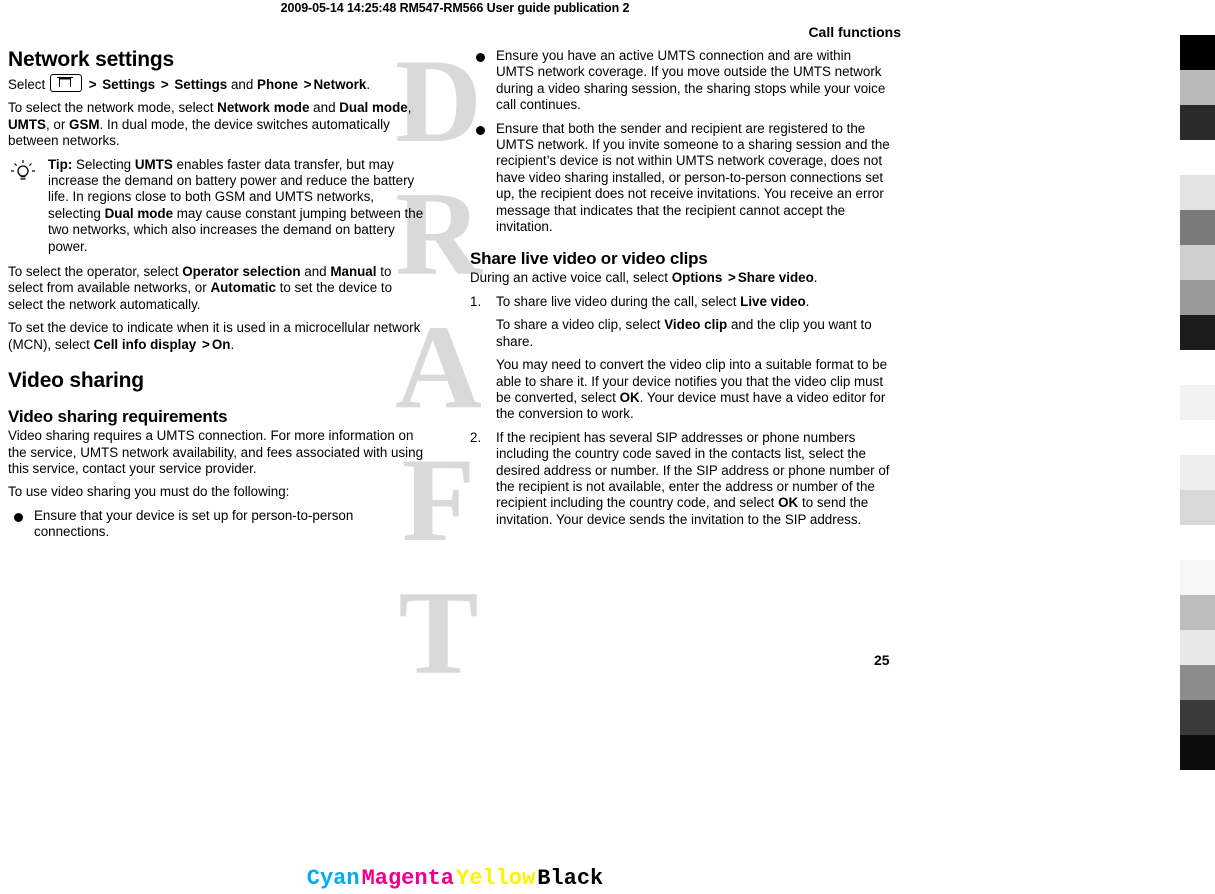  Describe the element at coordinates (241, 272) in the screenshot. I see `setting-operator-selection: Operator selection` at that location.